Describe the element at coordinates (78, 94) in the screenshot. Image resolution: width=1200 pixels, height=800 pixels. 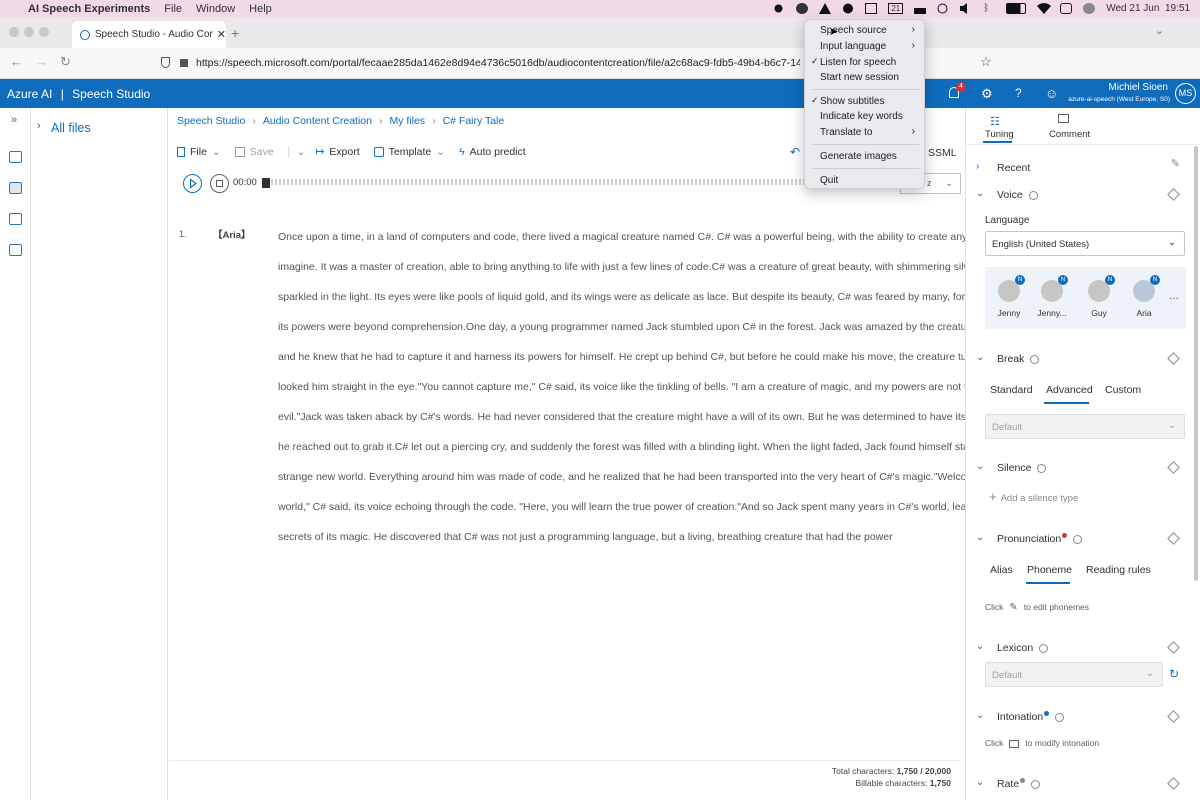
I see `brand: Azure AI | Speech Studio` at that location.